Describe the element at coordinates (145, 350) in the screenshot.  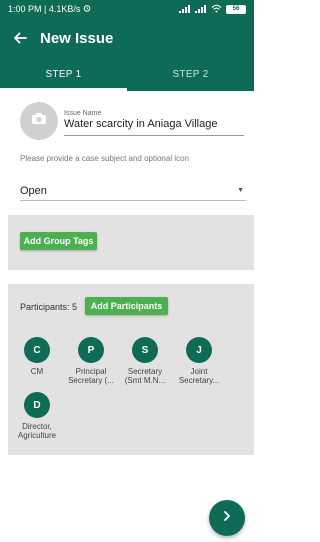
I see `participant-avatar: S` at that location.